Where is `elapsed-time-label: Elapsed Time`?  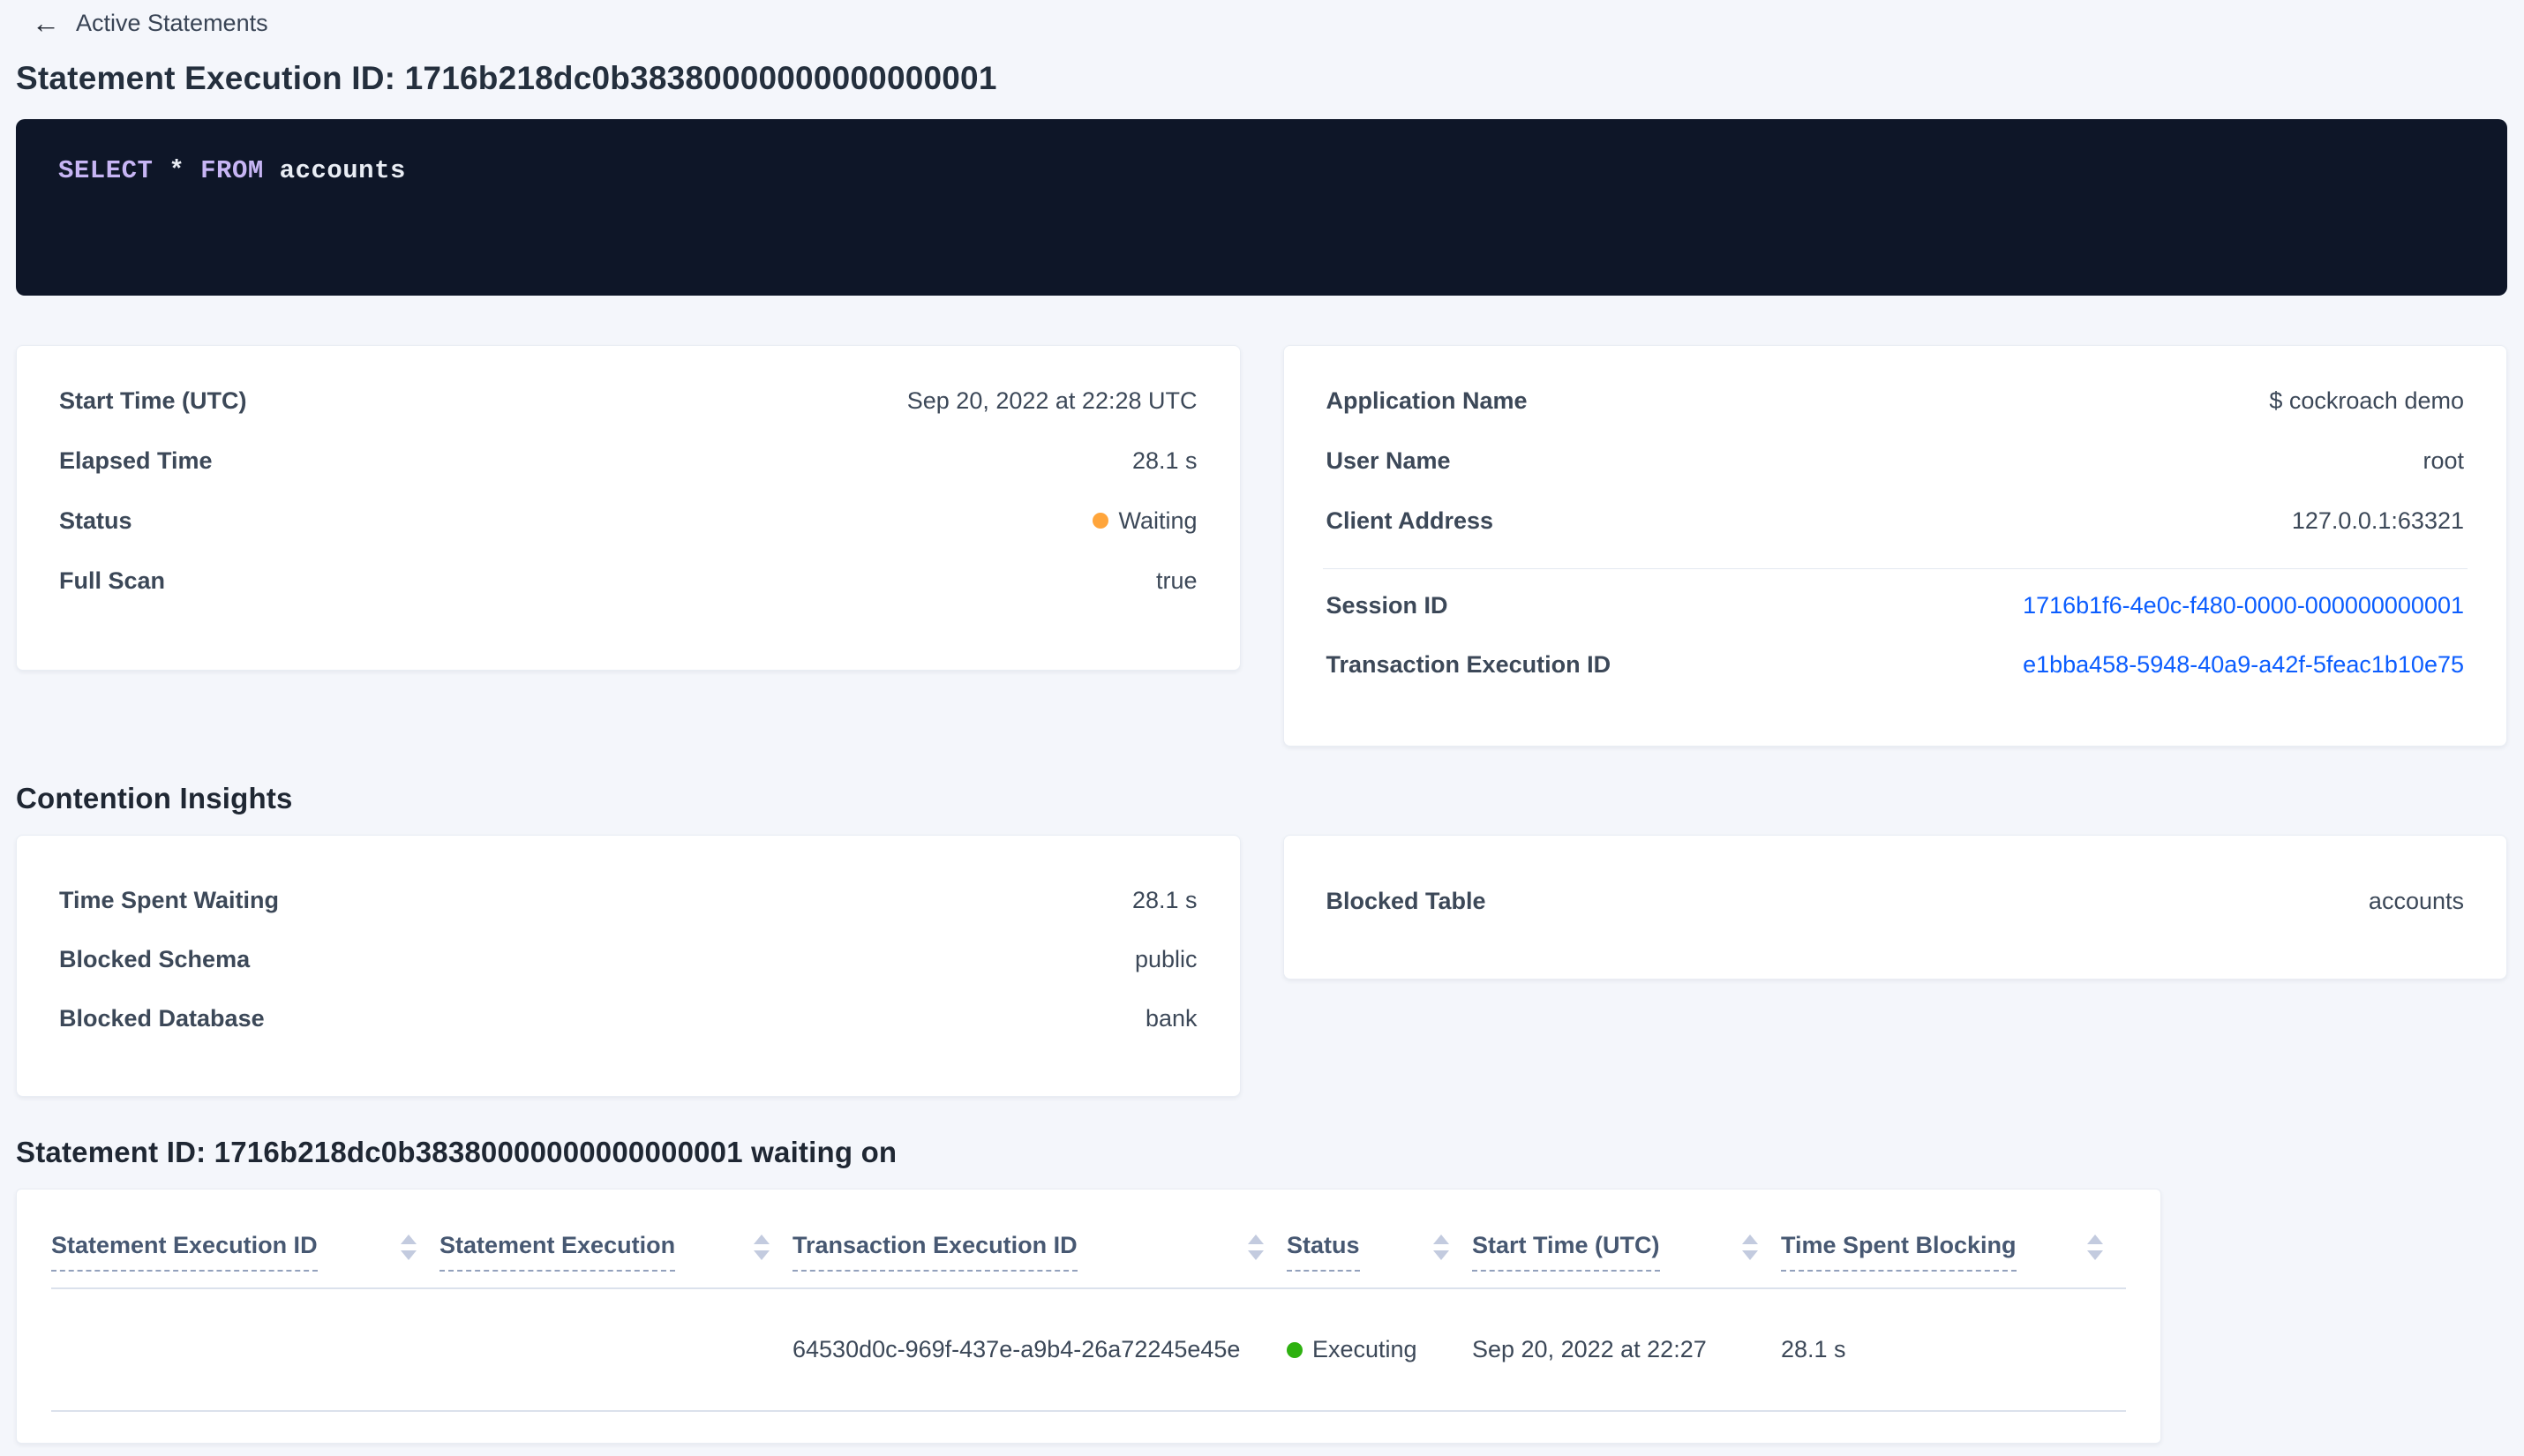 elapsed-time-label: Elapsed Time is located at coordinates (136, 461).